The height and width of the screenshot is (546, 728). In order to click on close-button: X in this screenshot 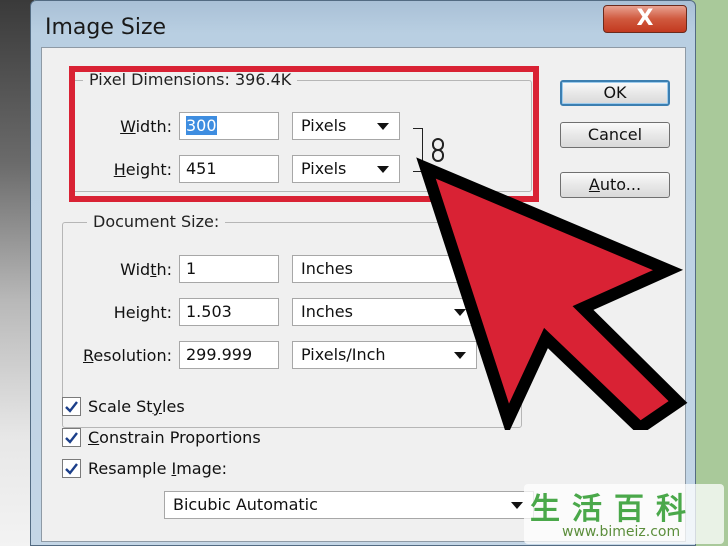, I will do `click(645, 19)`.